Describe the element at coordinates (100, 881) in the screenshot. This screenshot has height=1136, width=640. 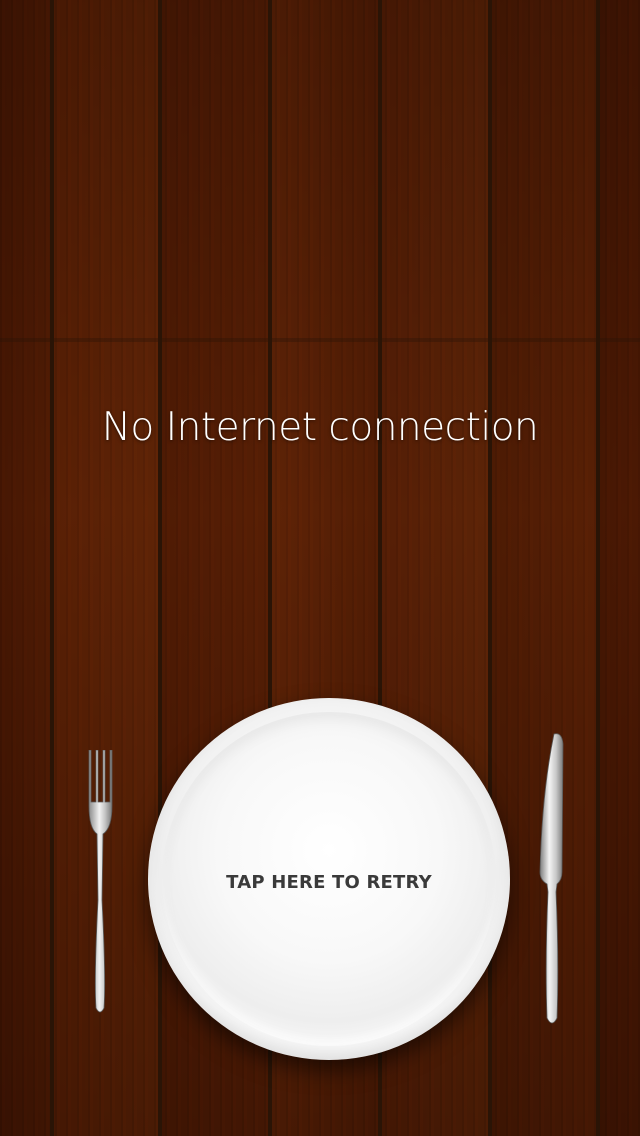
I see `fork-icon` at that location.